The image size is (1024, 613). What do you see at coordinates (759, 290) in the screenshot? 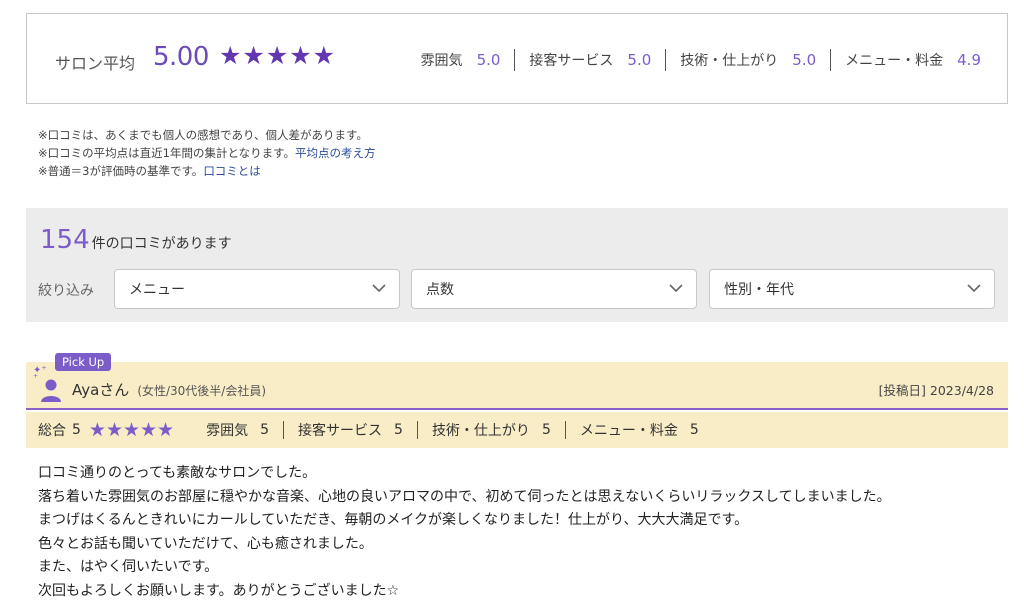
I see `select-value: 性別・年代` at bounding box center [759, 290].